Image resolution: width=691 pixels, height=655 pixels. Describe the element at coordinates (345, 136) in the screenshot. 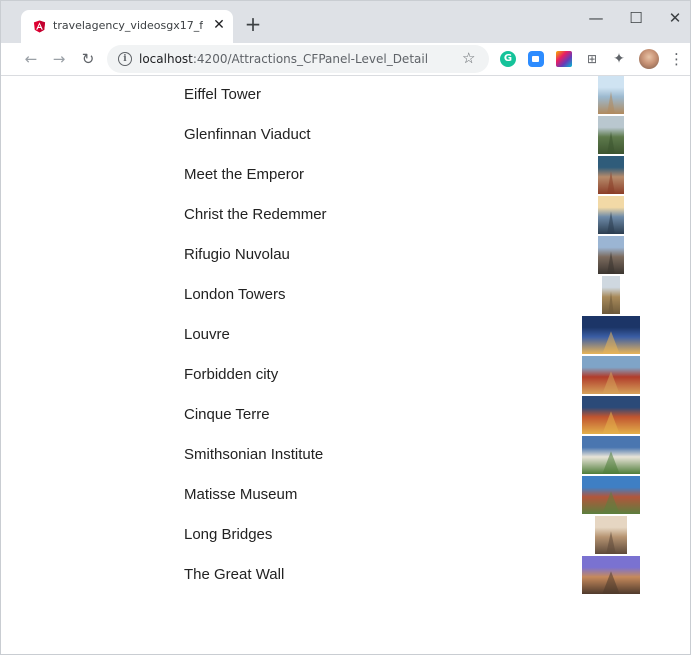

I see `attraction-row: Glenfinnan Viaduct` at that location.